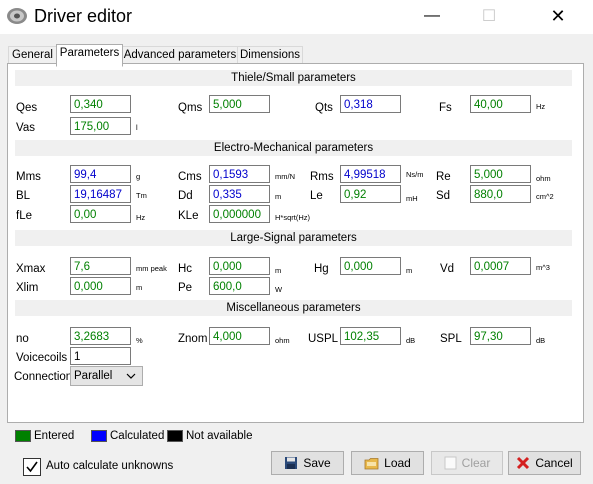 This screenshot has height=484, width=593. What do you see at coordinates (100, 174) in the screenshot?
I see `mms-field: 99,4` at bounding box center [100, 174].